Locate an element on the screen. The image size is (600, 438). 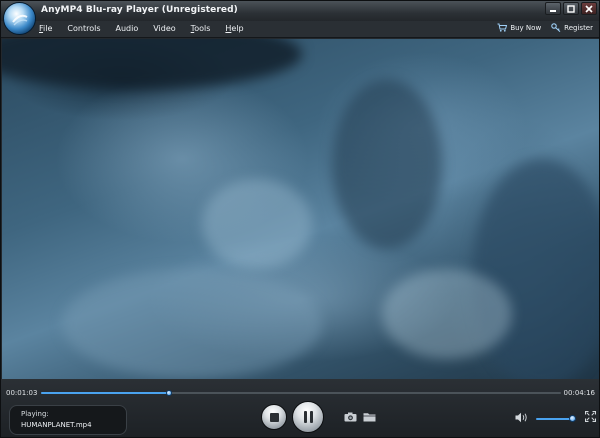
anymp4-logo-icon is located at coordinates (19, 18).